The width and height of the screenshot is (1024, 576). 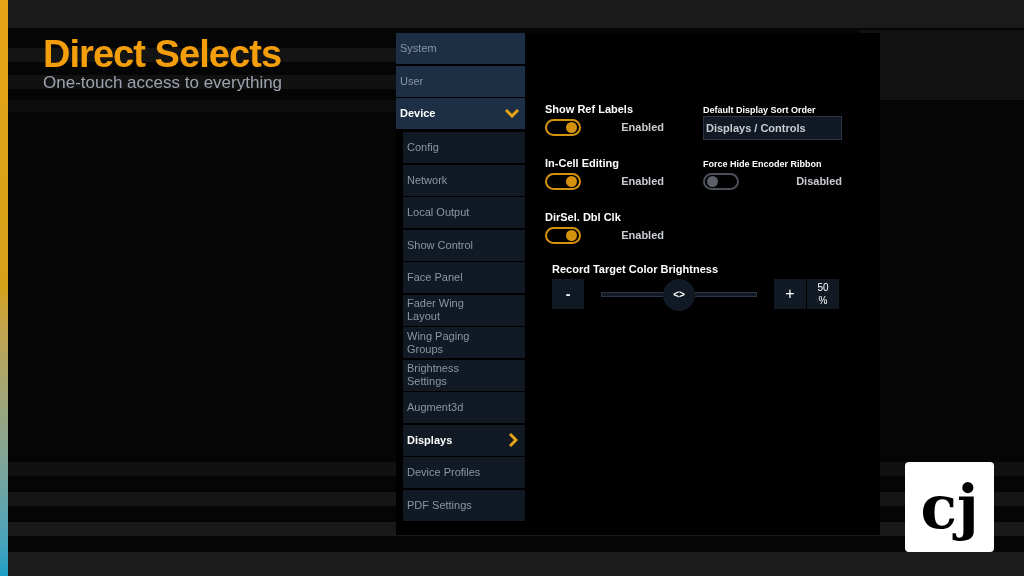 I want to click on sidebar-subitem: Device Profiles, so click(x=464, y=472).